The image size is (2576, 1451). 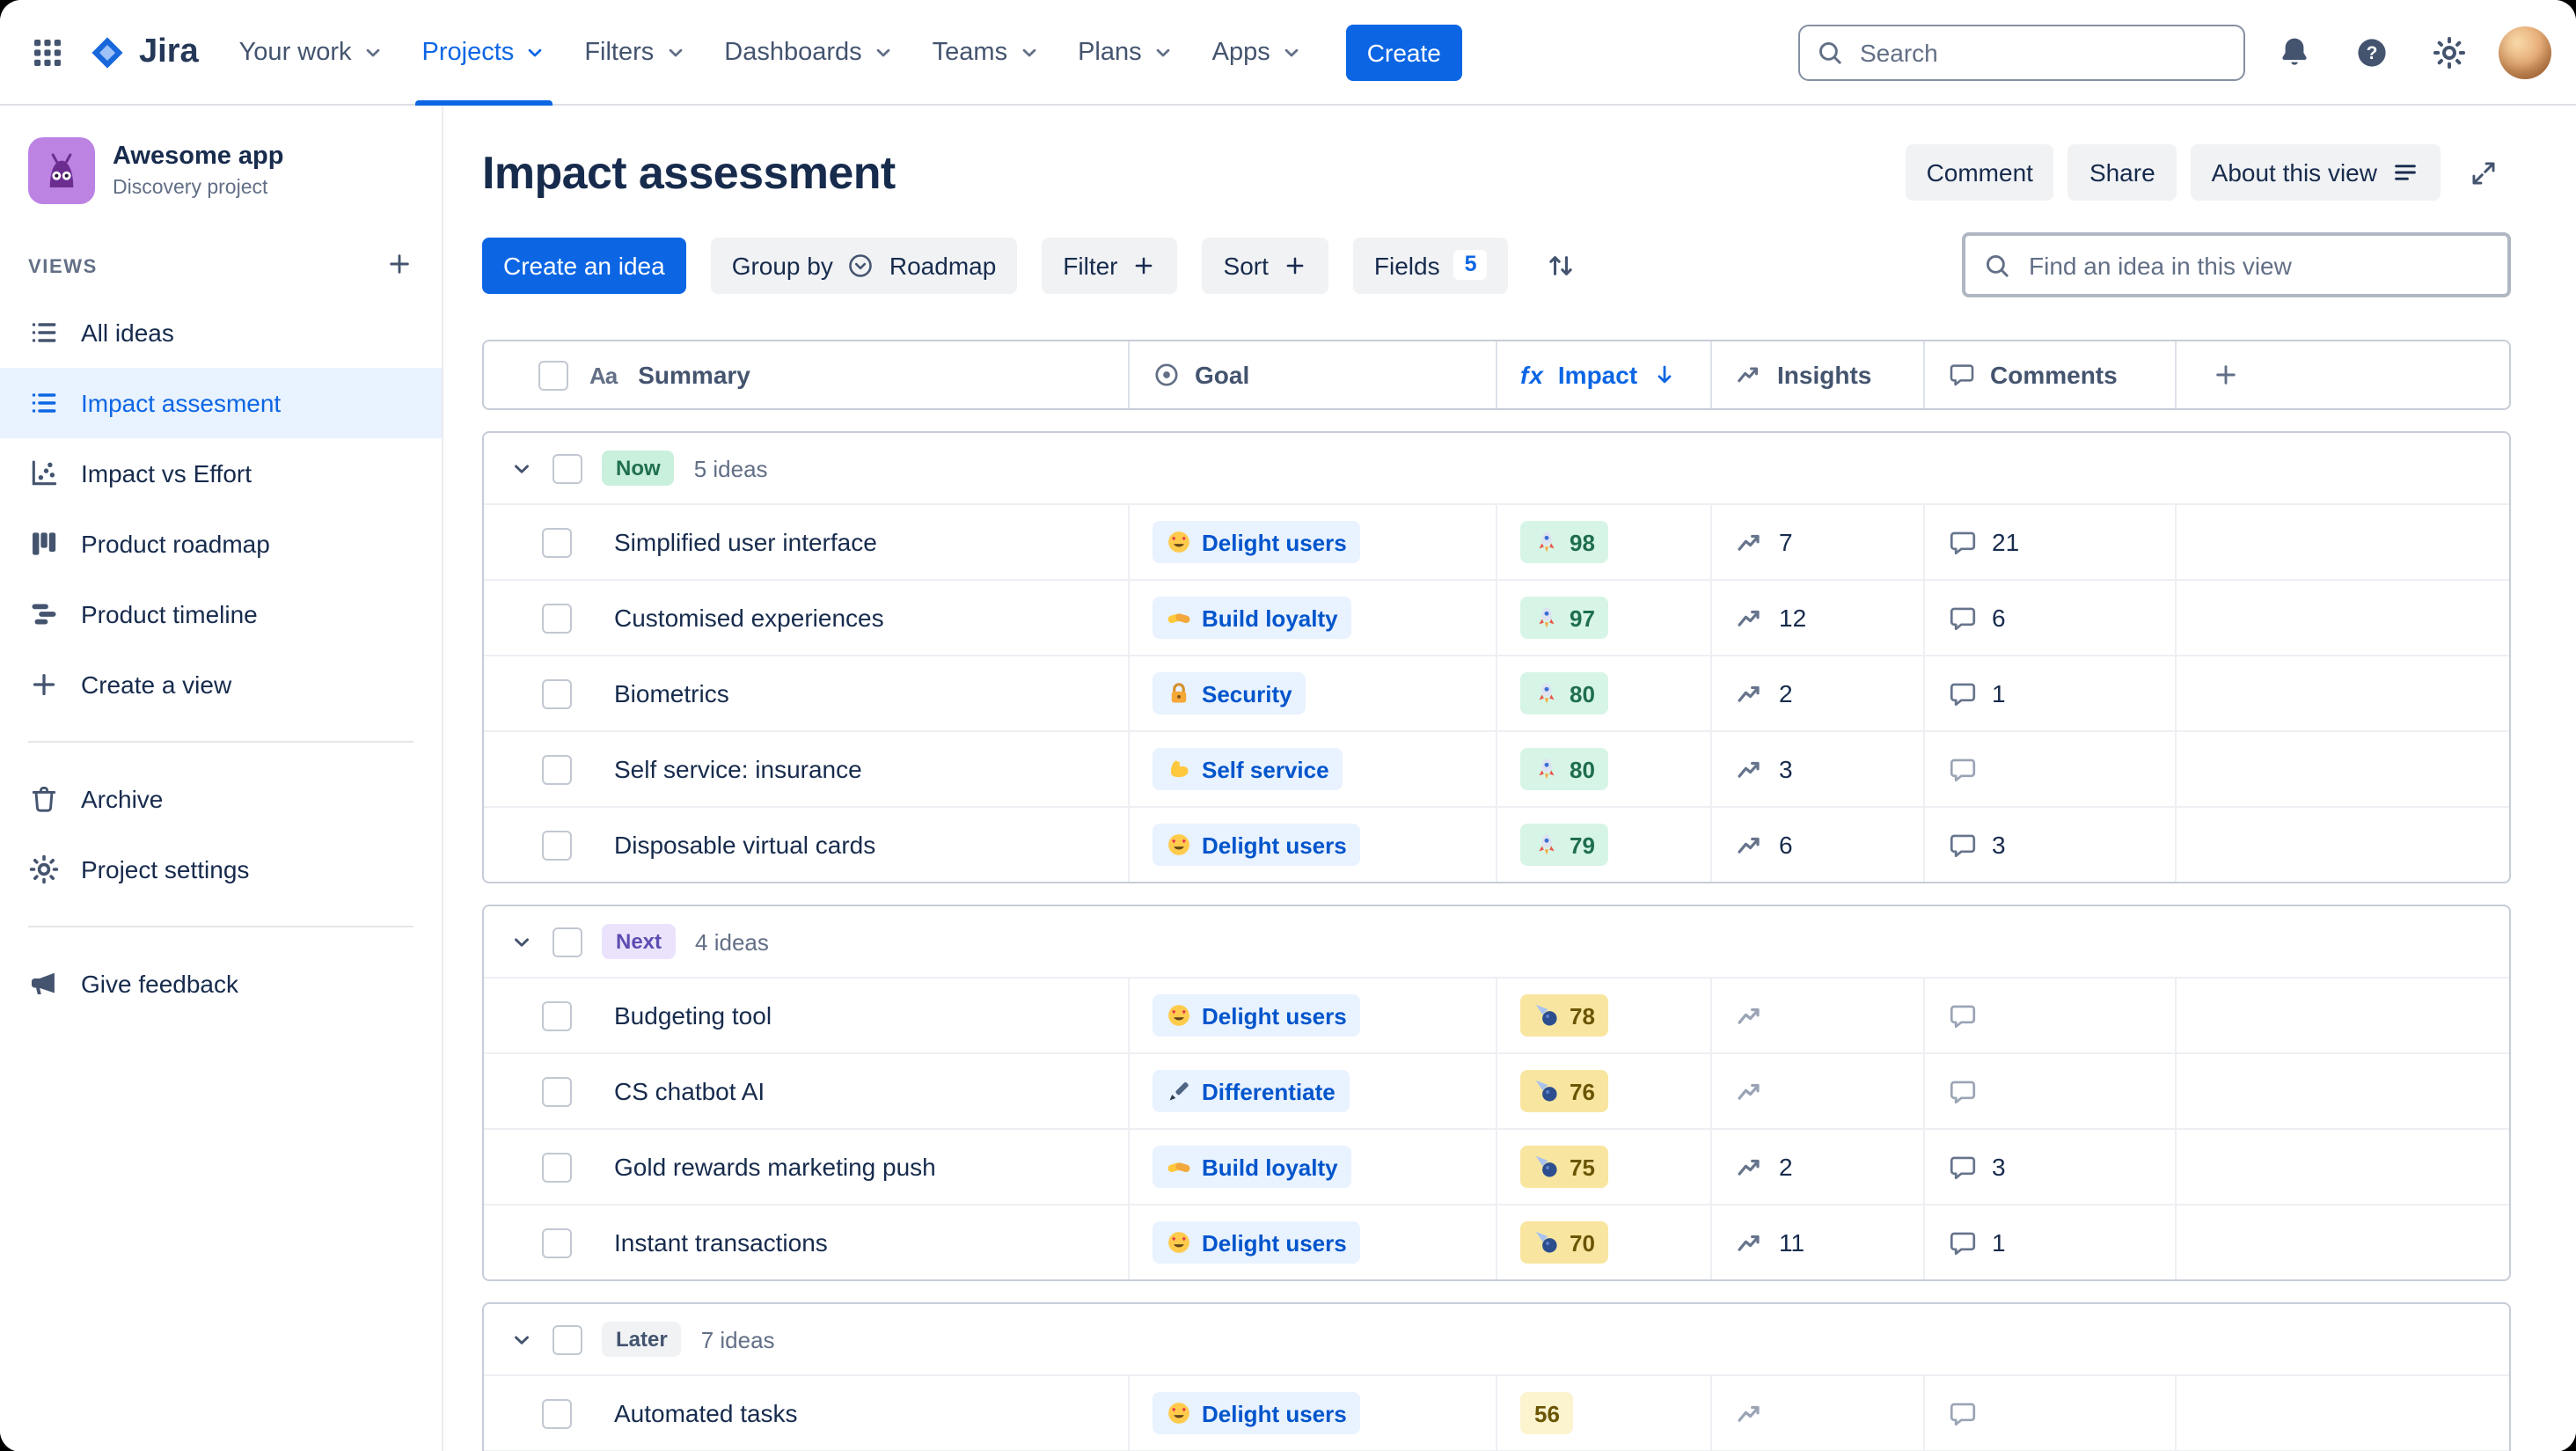 I want to click on goal-chip: Security, so click(x=1229, y=693).